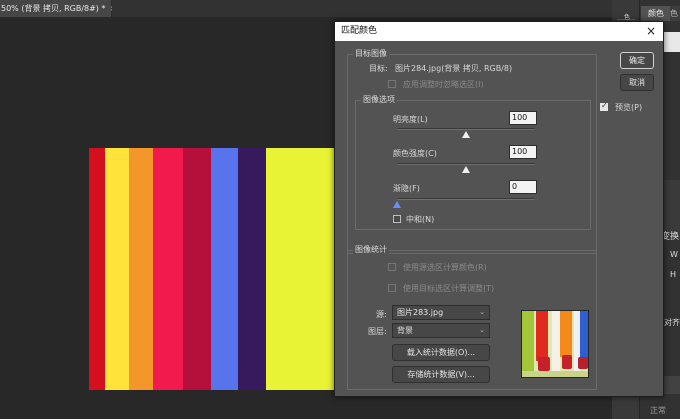 This screenshot has width=680, height=419. Describe the element at coordinates (445, 267) in the screenshot. I see `source-selection-label: 使用源选区计算颜色(R)` at that location.